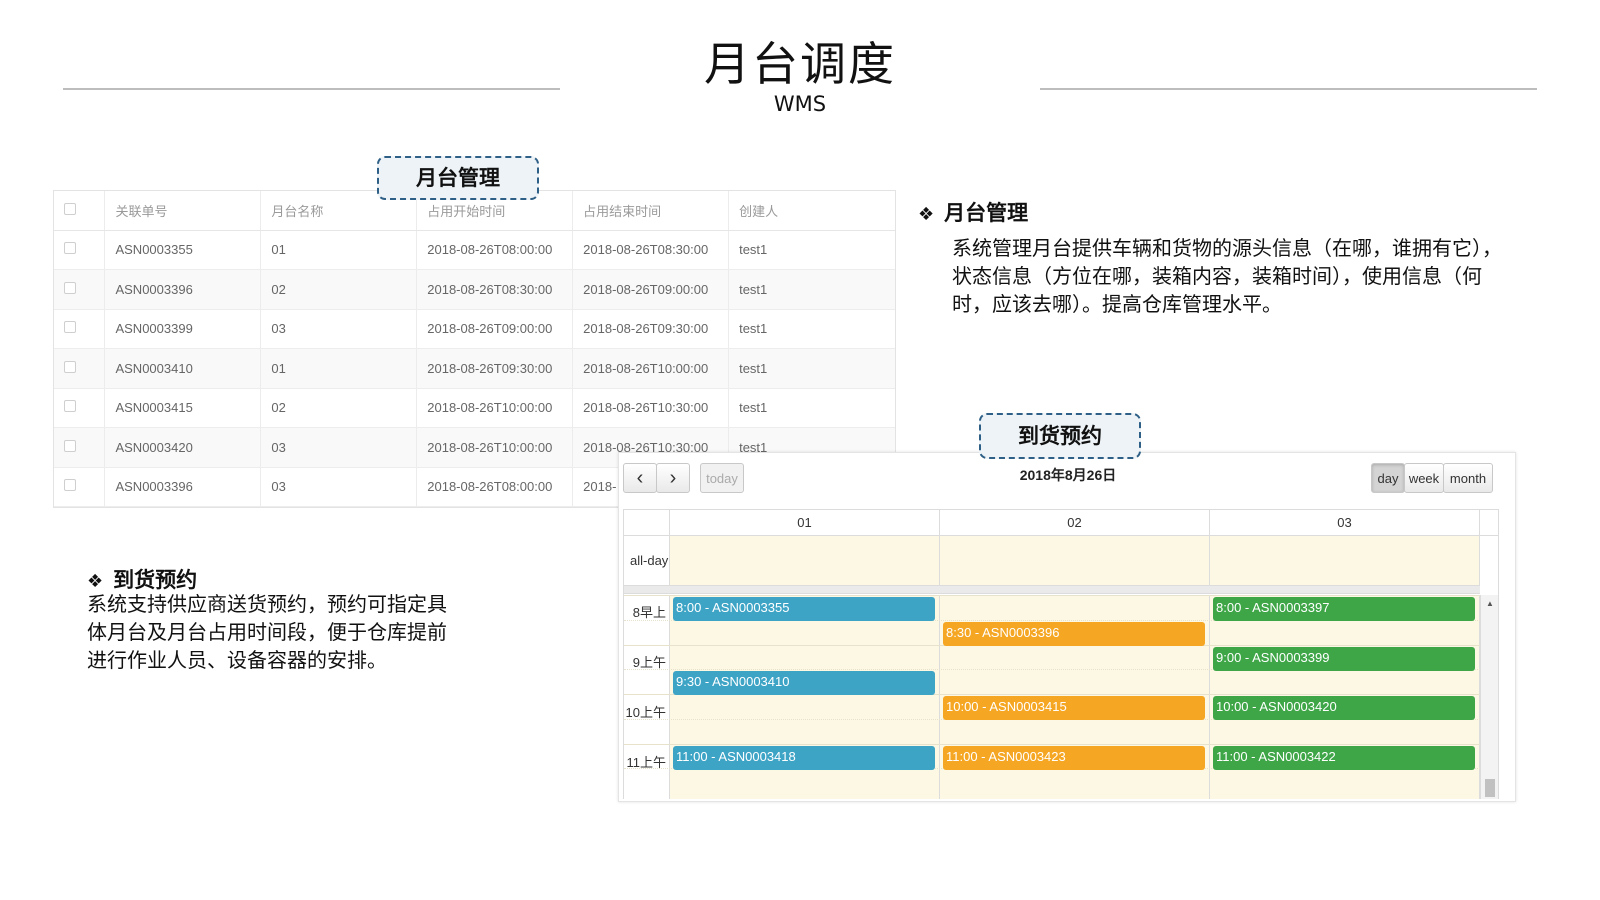 Image resolution: width=1600 pixels, height=900 pixels. I want to click on table-cell: ASN0003410, so click(183, 368).